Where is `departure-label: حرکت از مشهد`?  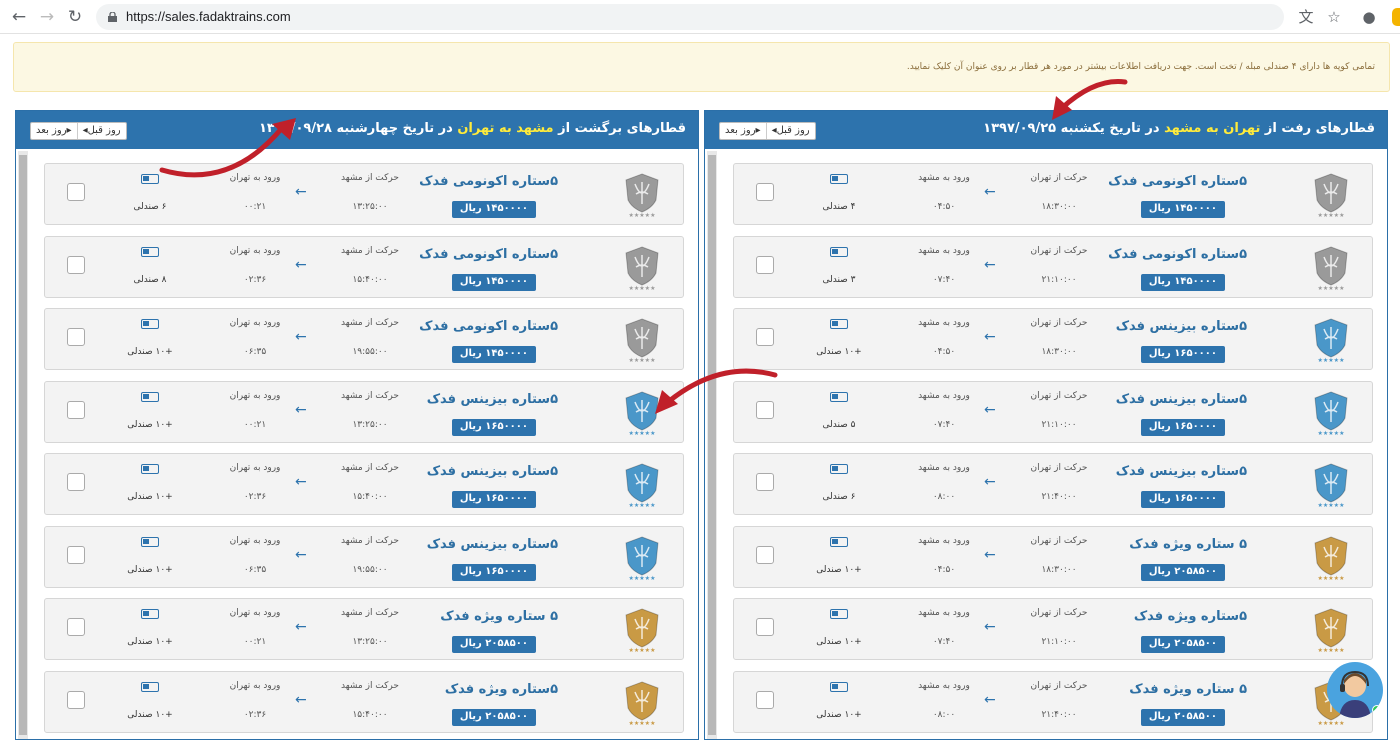 departure-label: حرکت از مشهد is located at coordinates (370, 613).